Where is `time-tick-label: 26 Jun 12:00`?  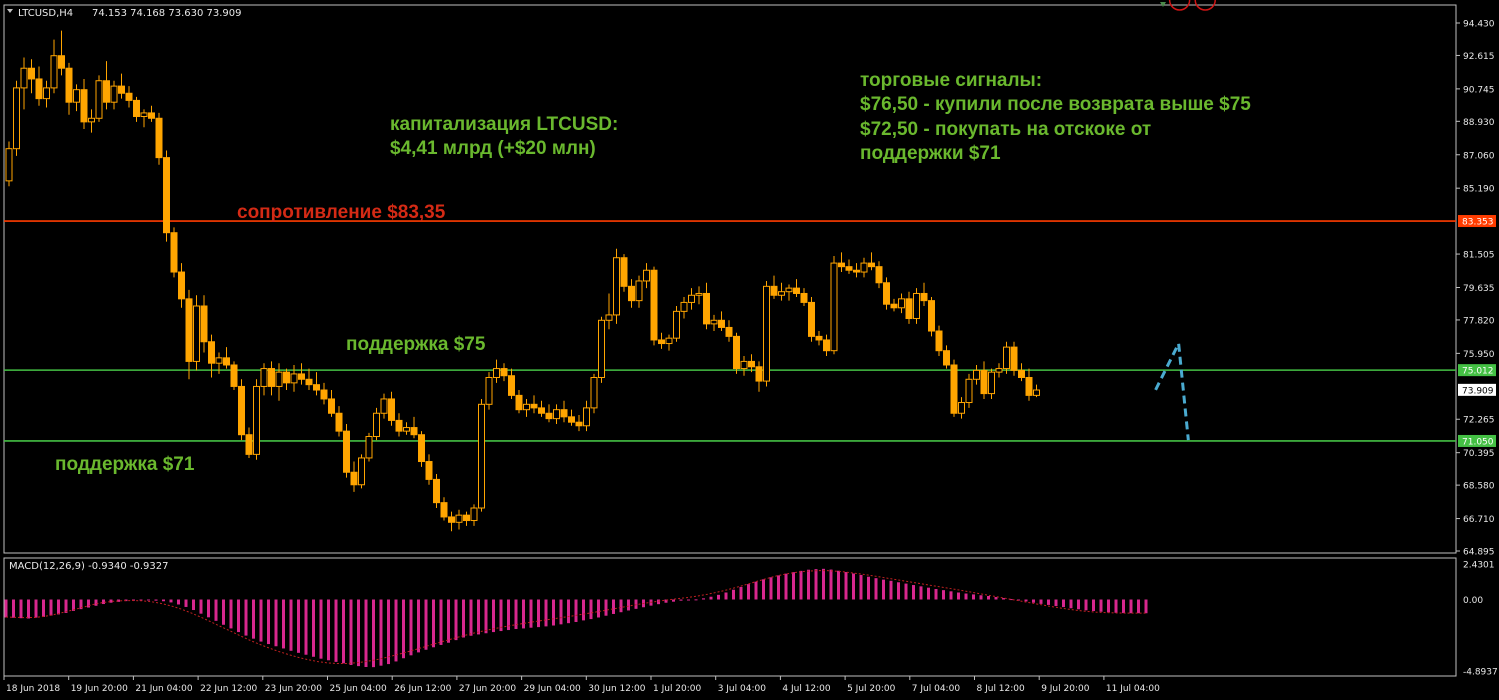
time-tick-label: 26 Jun 12:00 is located at coordinates (422, 689).